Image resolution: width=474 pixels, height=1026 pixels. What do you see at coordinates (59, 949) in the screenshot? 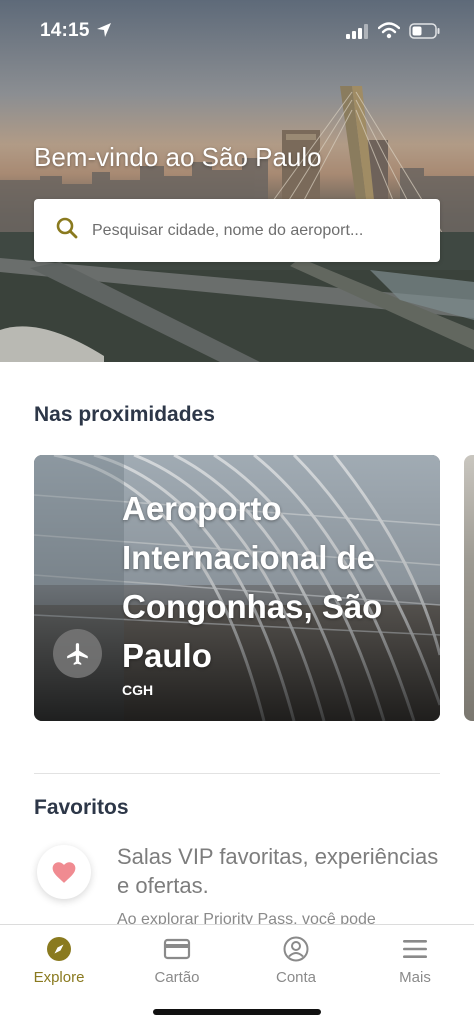
I see `compass-icon` at bounding box center [59, 949].